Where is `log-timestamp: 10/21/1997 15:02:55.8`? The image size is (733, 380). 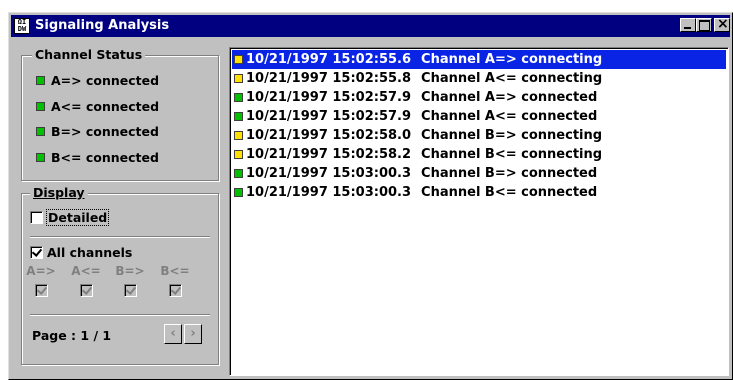 log-timestamp: 10/21/1997 15:02:55.8 is located at coordinates (329, 78).